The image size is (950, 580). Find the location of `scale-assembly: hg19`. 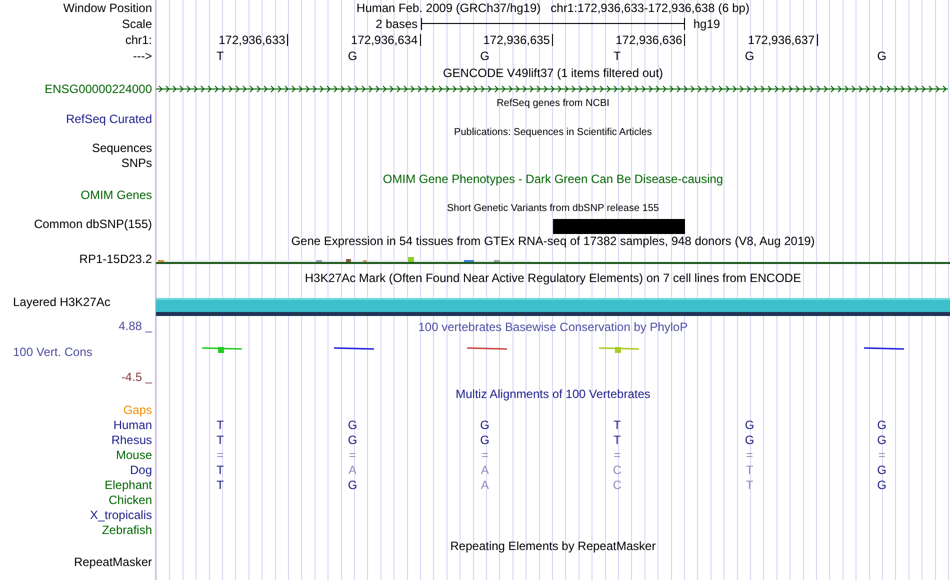

scale-assembly: hg19 is located at coordinates (706, 23).